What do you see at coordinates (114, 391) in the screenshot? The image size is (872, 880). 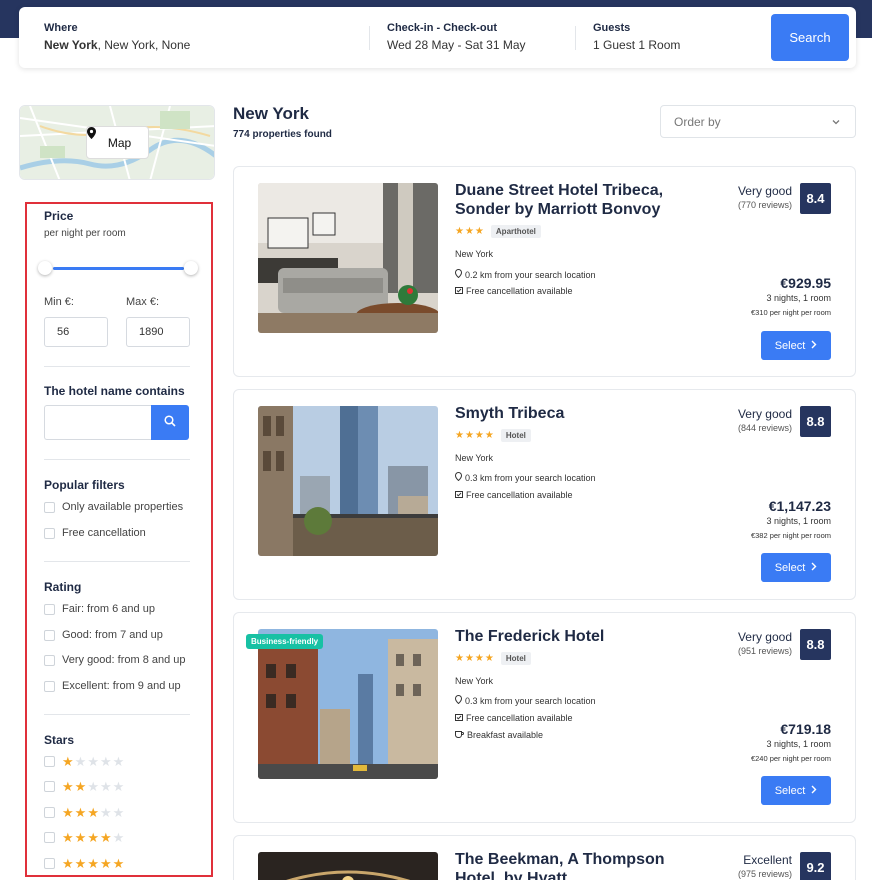 I see `hotel-name-title: The hotel name contains` at bounding box center [114, 391].